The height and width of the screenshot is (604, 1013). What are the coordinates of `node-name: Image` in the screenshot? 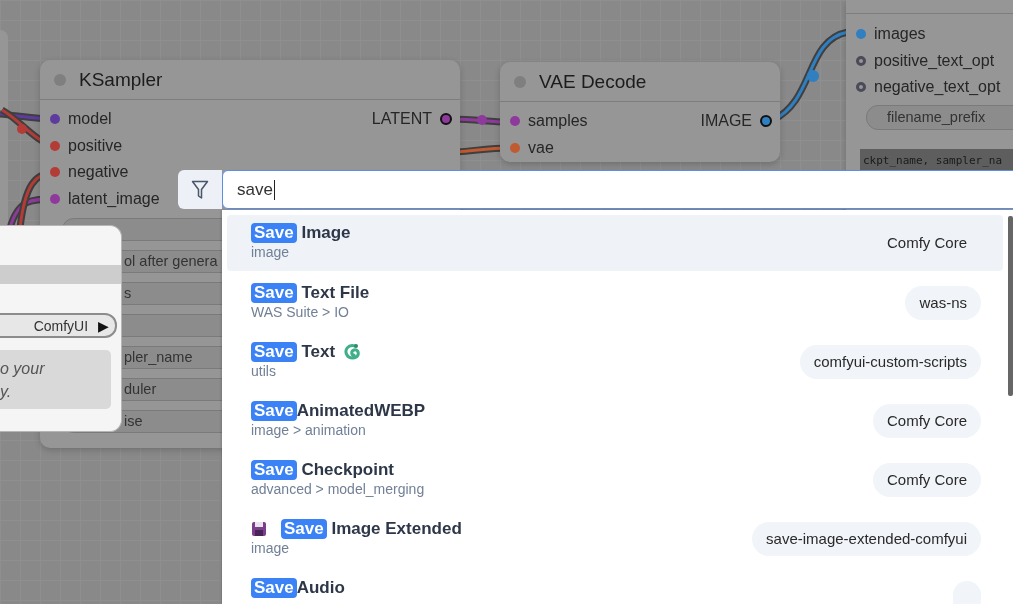 It's located at (325, 233).